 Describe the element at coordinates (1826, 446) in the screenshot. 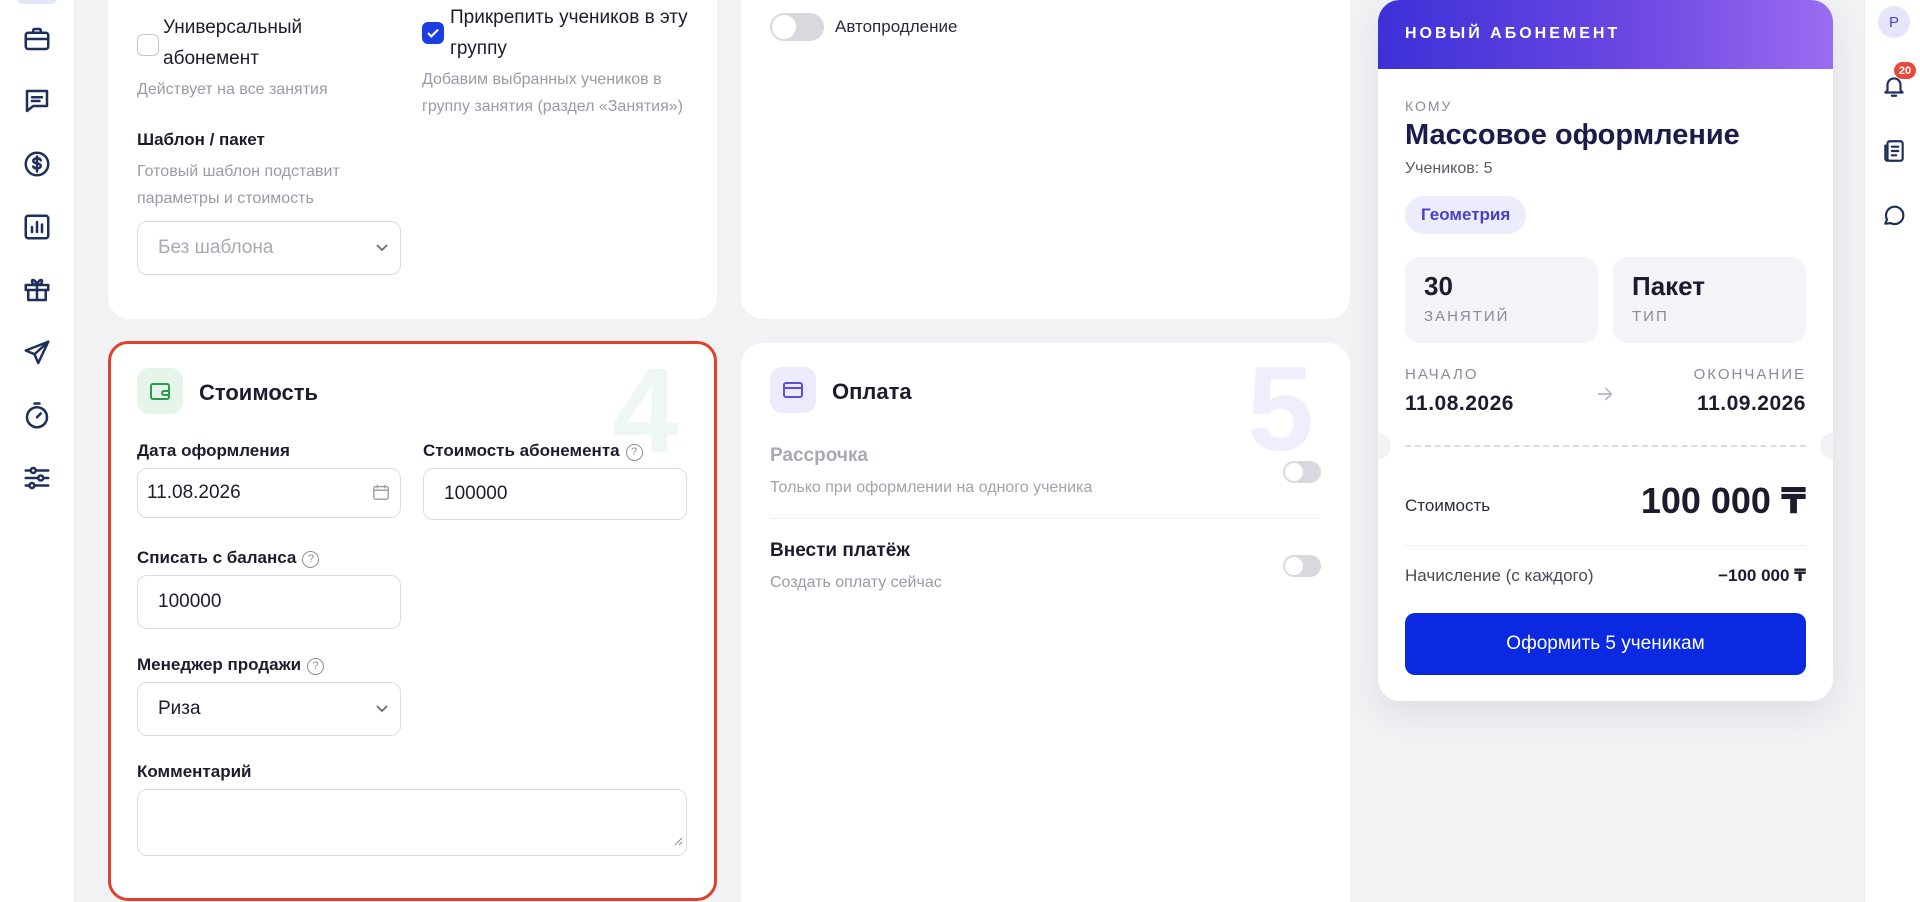

I see `ticket-notch-right` at that location.